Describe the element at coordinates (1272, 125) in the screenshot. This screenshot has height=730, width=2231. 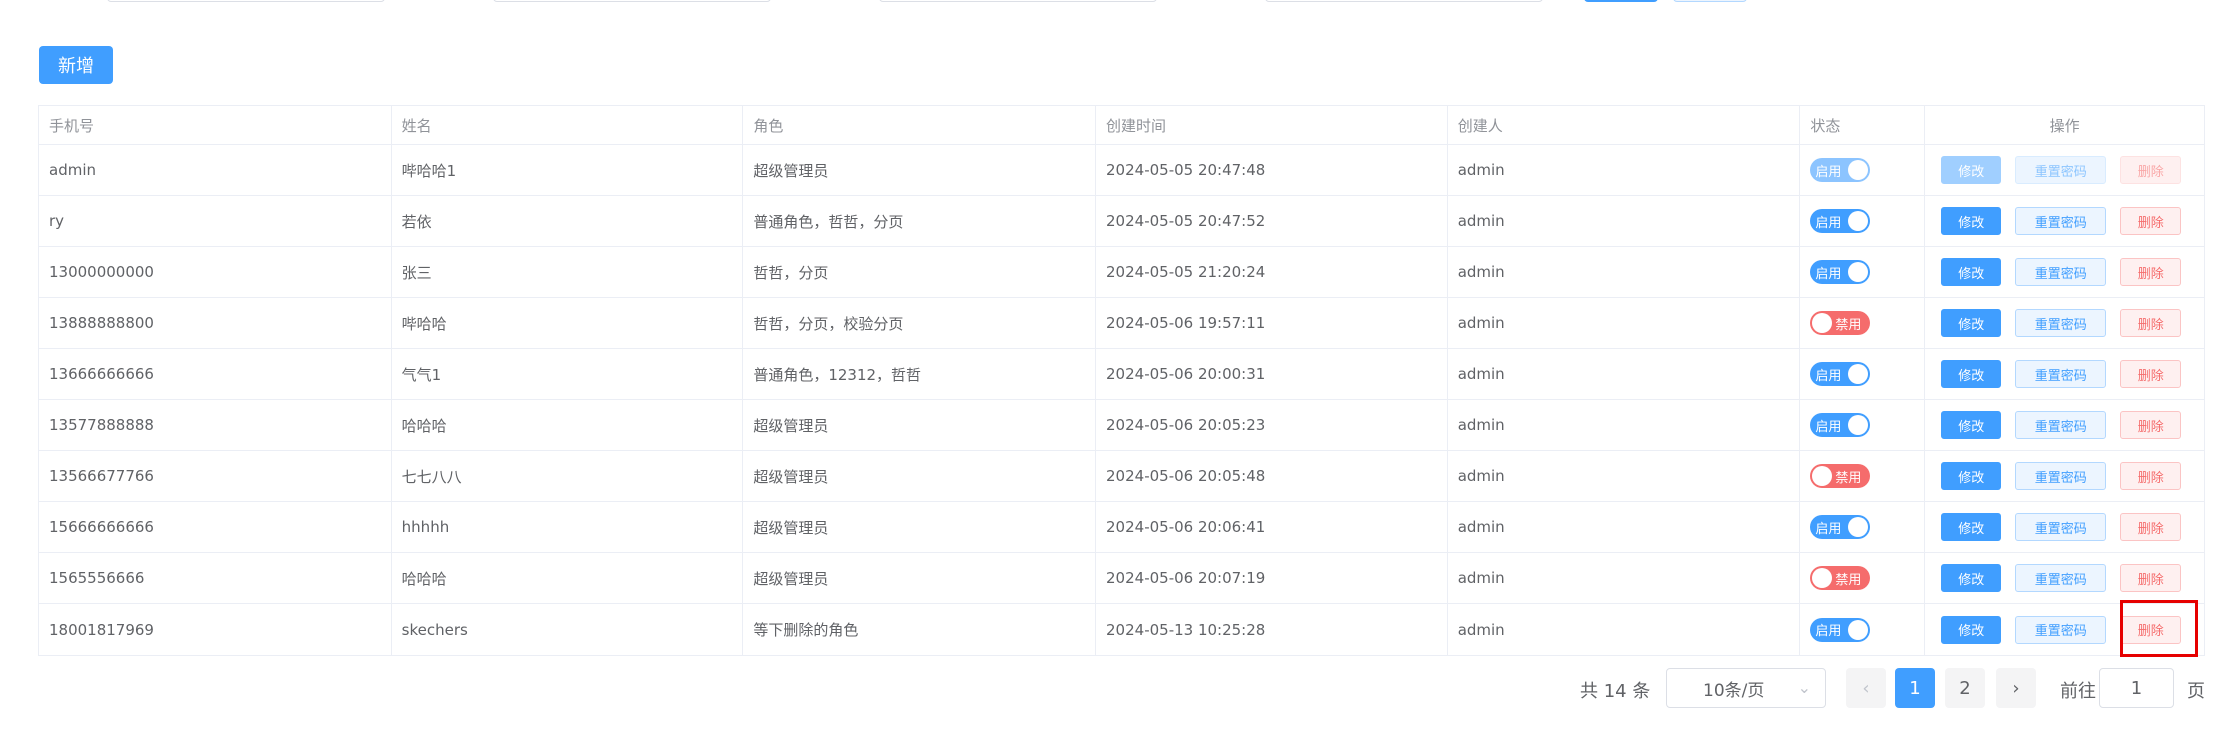
I see `header-created: 创建时间` at that location.